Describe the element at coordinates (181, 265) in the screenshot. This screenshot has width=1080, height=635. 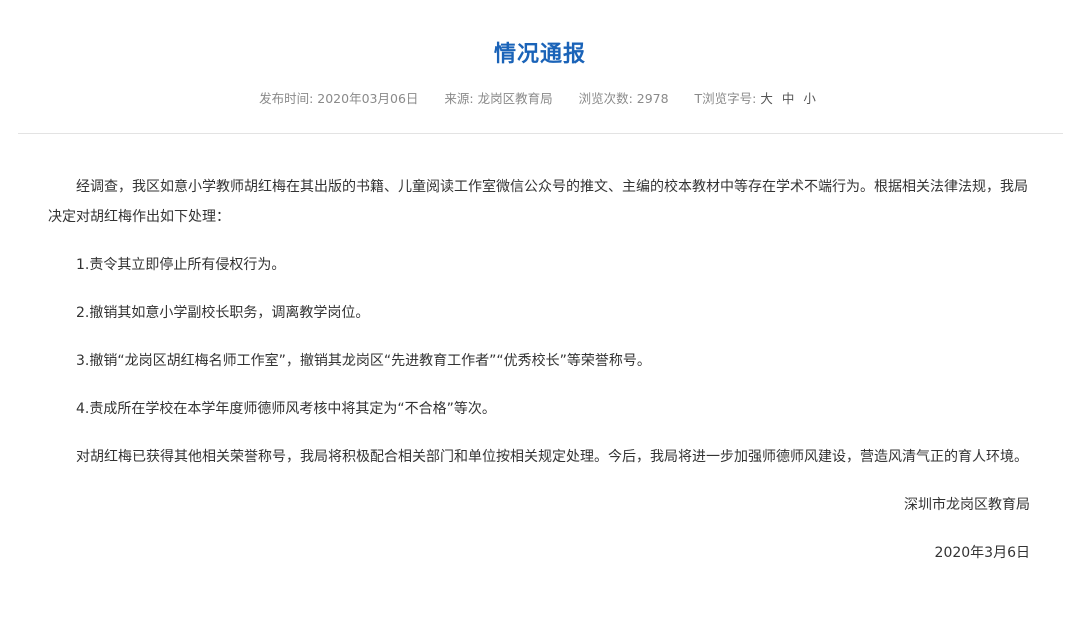
I see `paragraph-item-1: 1.责令其立即停止所有侵权行为。` at that location.